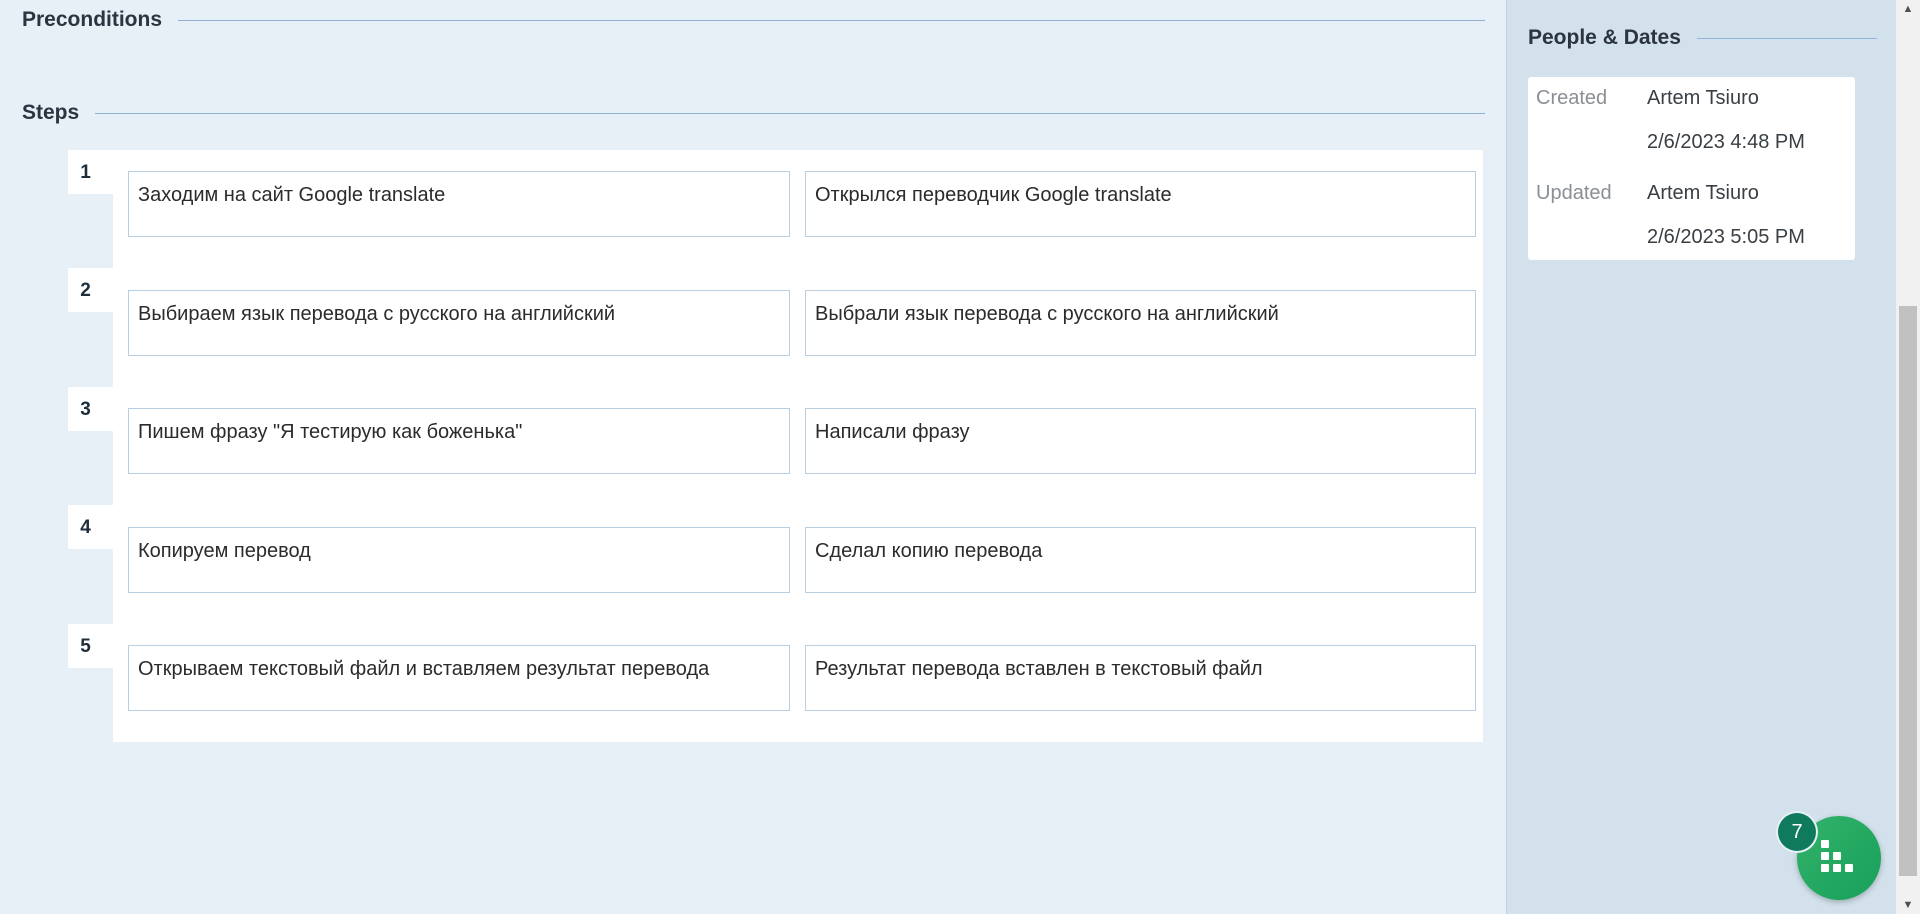 The height and width of the screenshot is (914, 1920). Describe the element at coordinates (51, 112) in the screenshot. I see `steps-title: Steps` at that location.